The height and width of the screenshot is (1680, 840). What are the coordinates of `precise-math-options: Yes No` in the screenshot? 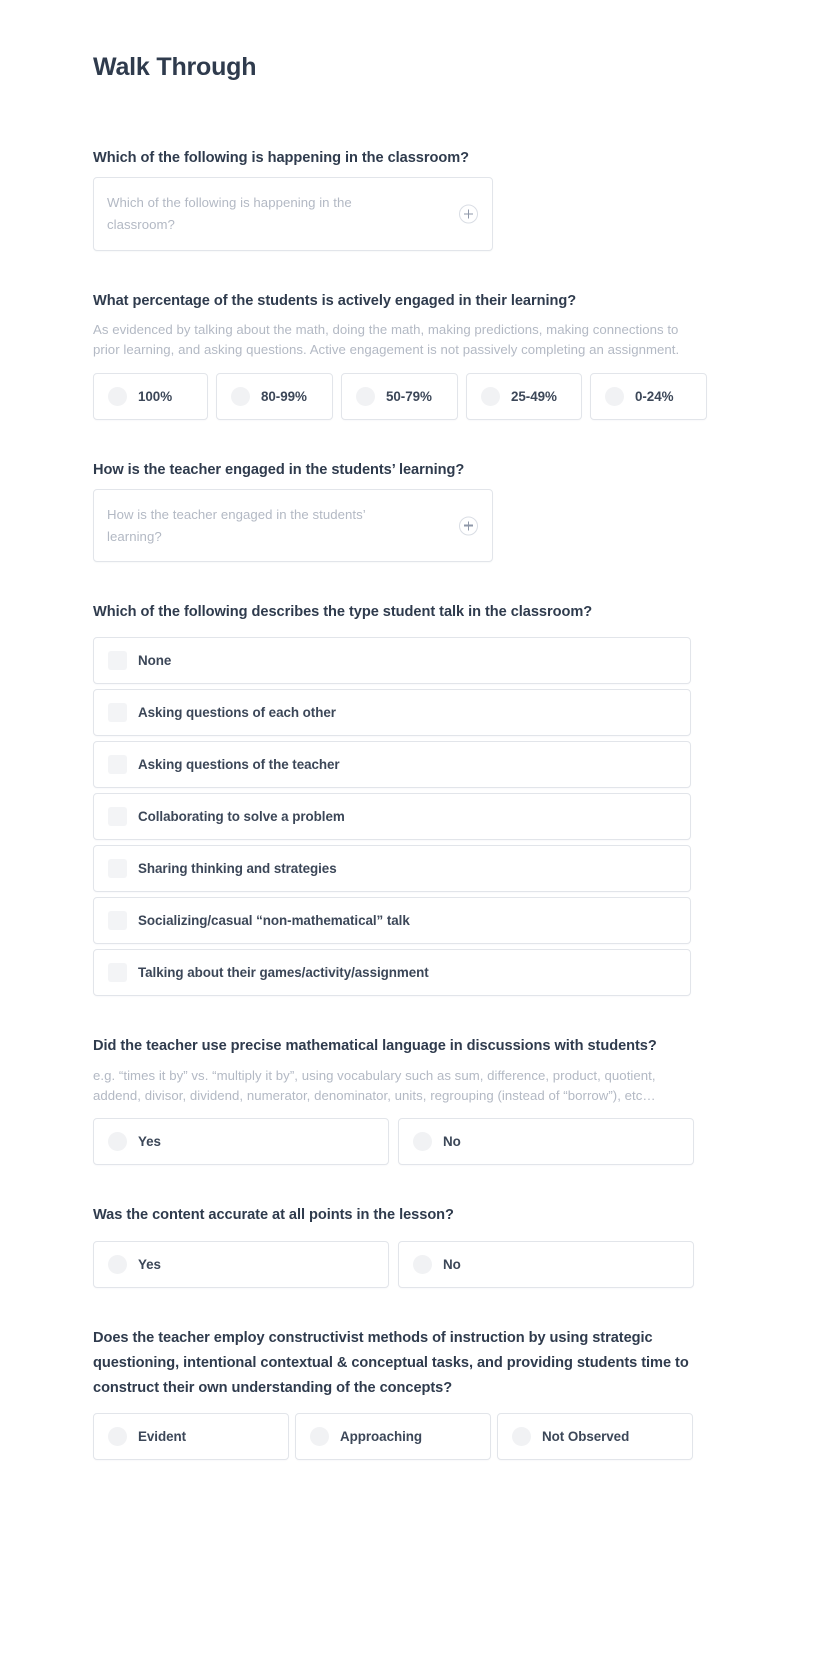 It's located at (393, 1142).